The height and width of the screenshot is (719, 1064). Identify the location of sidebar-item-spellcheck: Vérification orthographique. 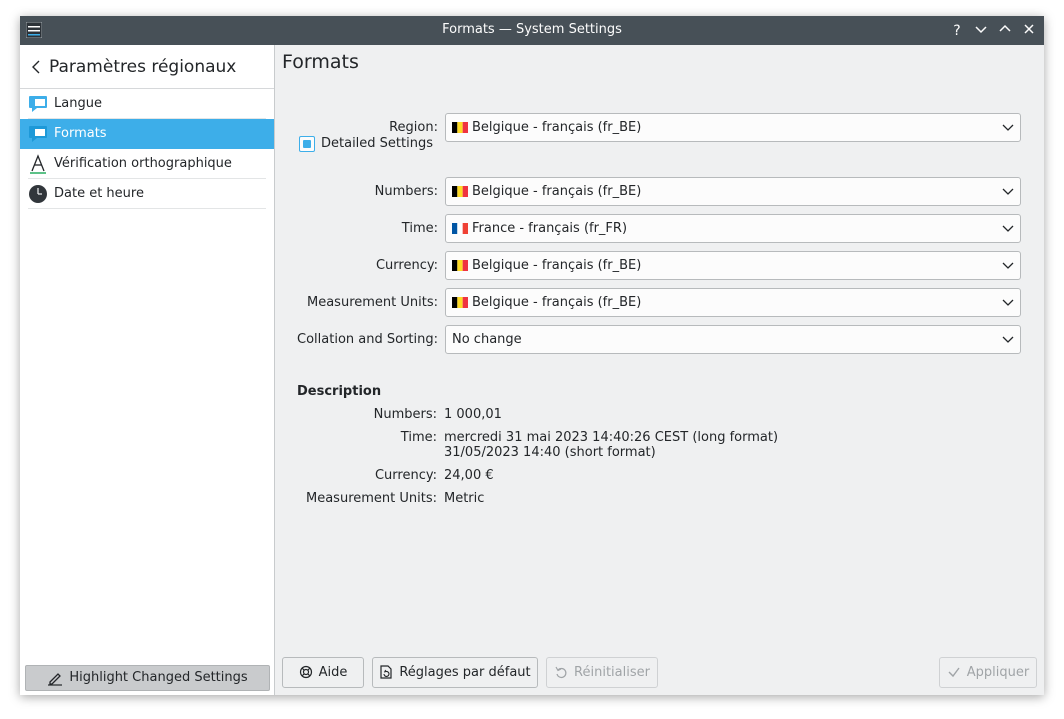
(147, 164).